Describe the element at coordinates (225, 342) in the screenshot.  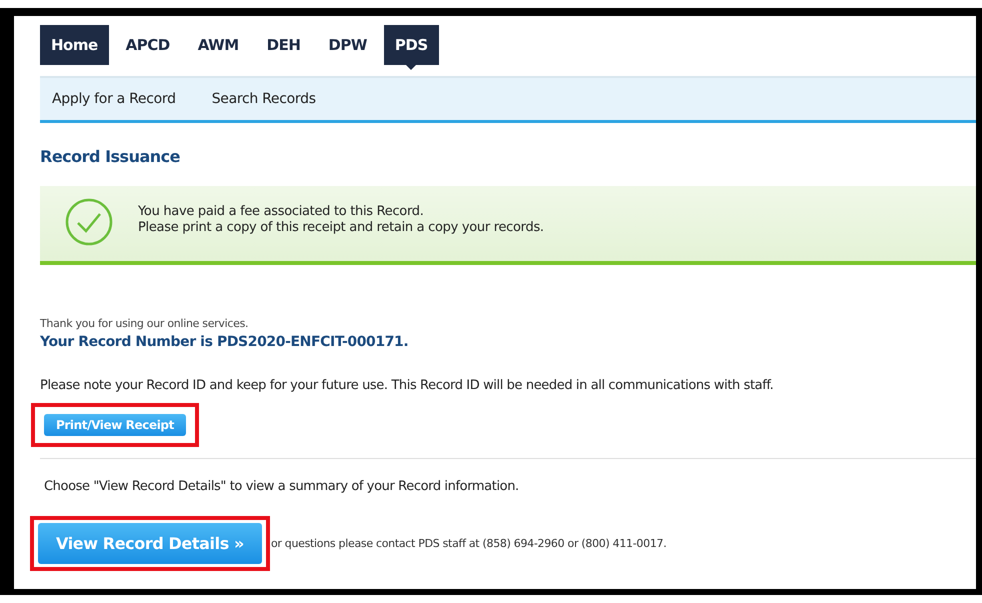
I see `record-number-text: Your Record Number is PDS2020-ENFCIT-000171.` at that location.